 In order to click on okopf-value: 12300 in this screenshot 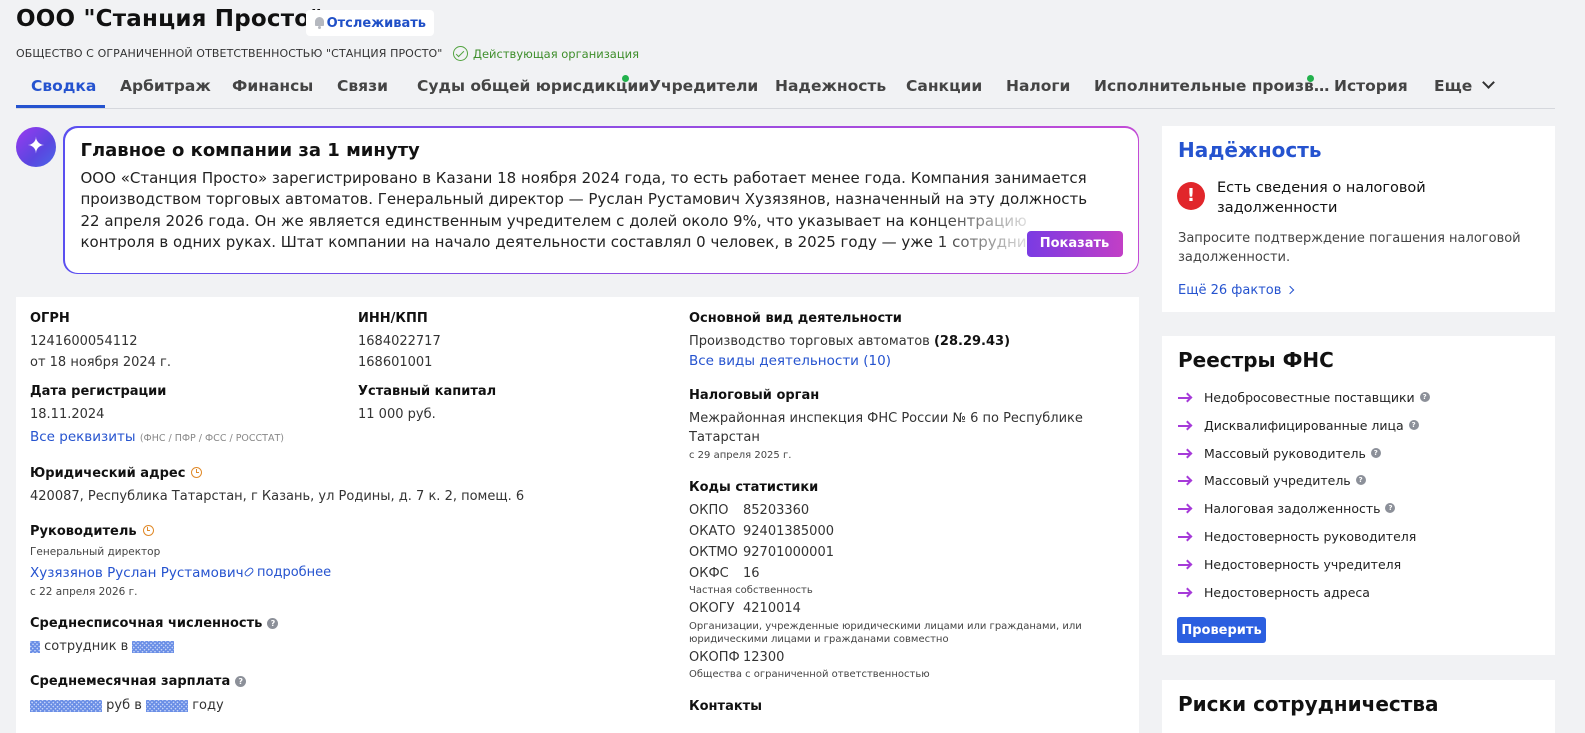, I will do `click(764, 657)`.